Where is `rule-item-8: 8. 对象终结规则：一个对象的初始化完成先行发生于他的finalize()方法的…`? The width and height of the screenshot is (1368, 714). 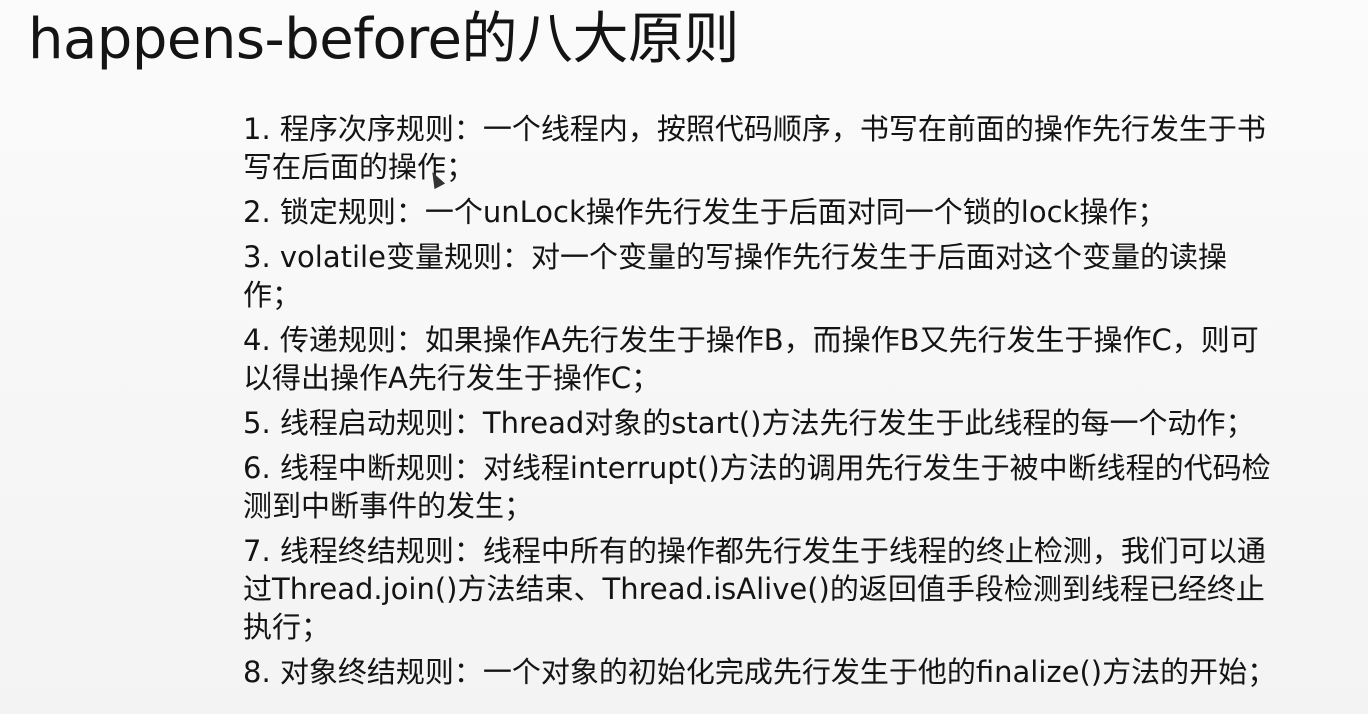
rule-item-8: 8. 对象终结规则：一个对象的初始化完成先行发生于他的finalize()方法的… is located at coordinates (799, 672).